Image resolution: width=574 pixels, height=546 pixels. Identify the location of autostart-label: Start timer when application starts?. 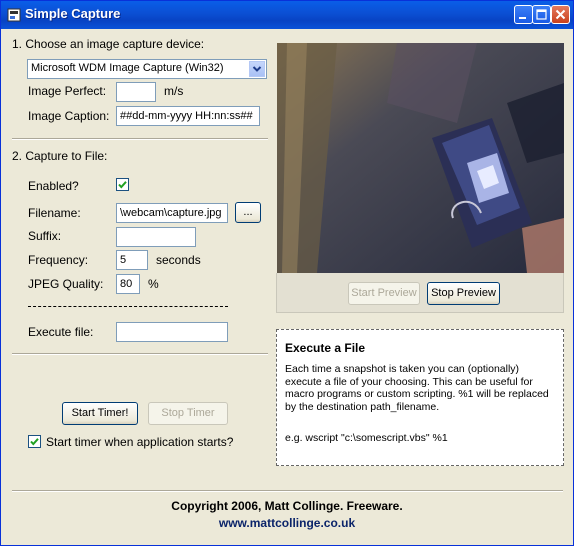
(140, 442).